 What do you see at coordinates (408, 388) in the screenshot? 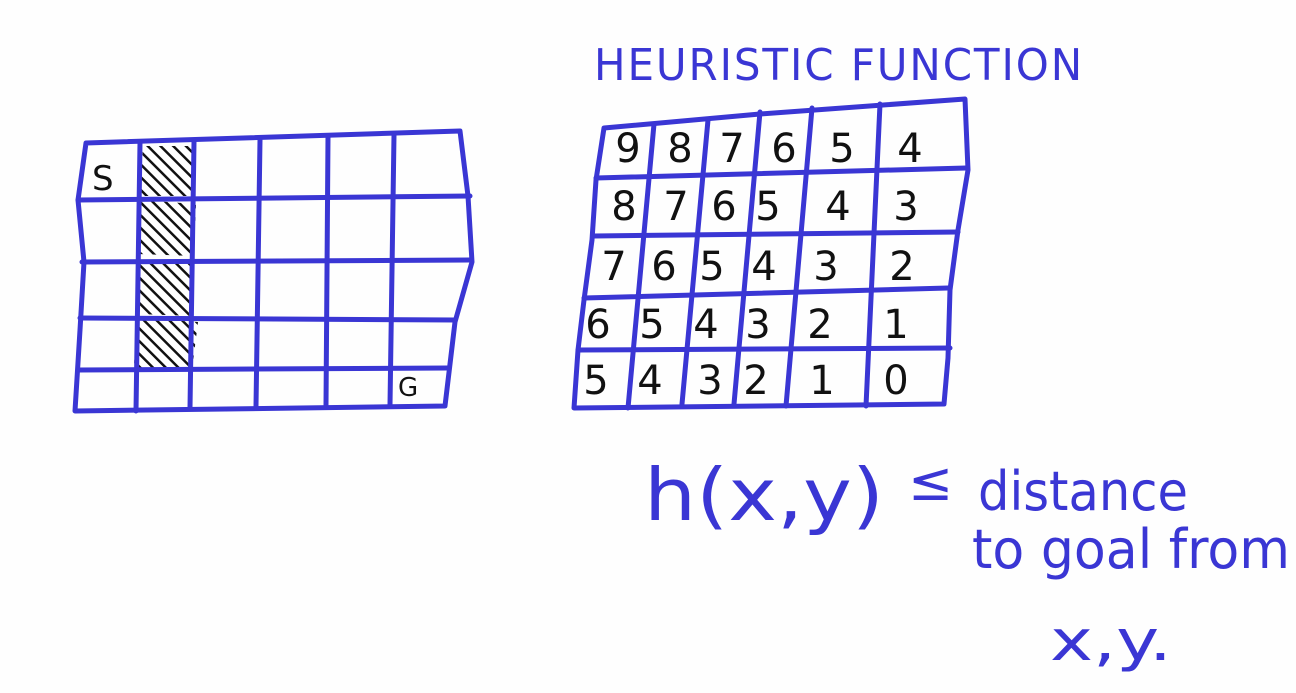
I see `goal-label: G` at bounding box center [408, 388].